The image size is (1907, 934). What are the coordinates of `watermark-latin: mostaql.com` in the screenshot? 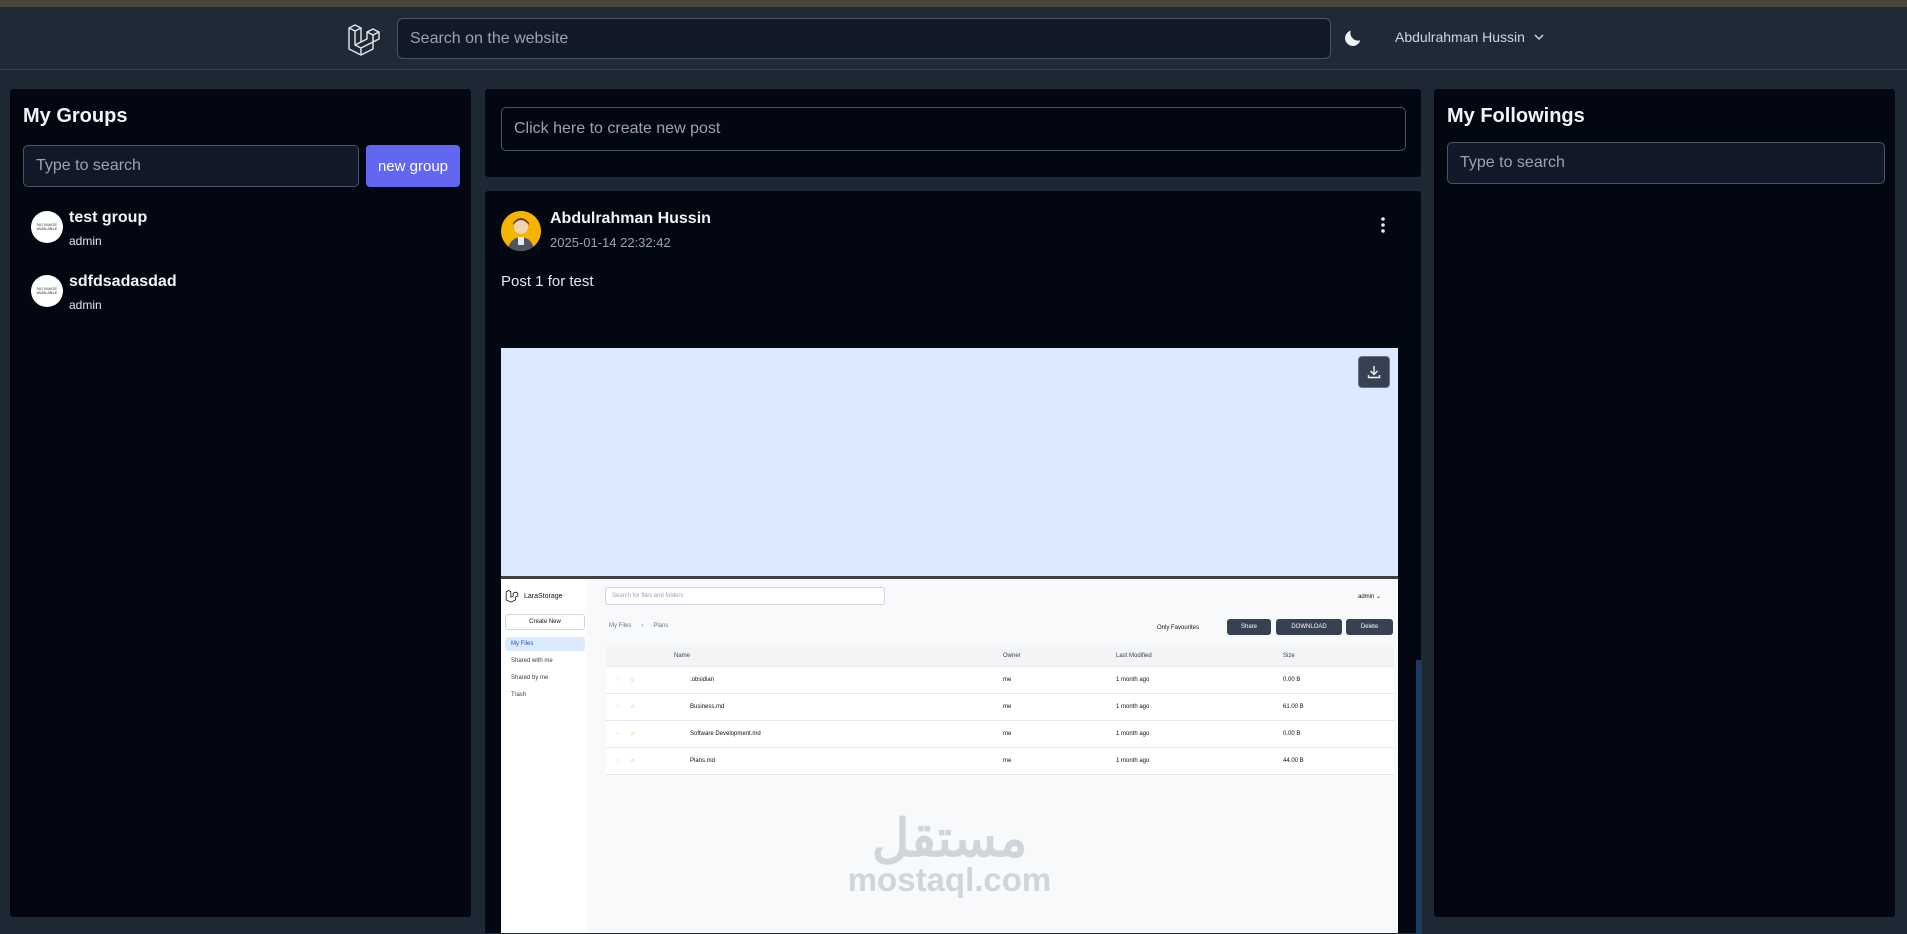 It's located at (949, 879).